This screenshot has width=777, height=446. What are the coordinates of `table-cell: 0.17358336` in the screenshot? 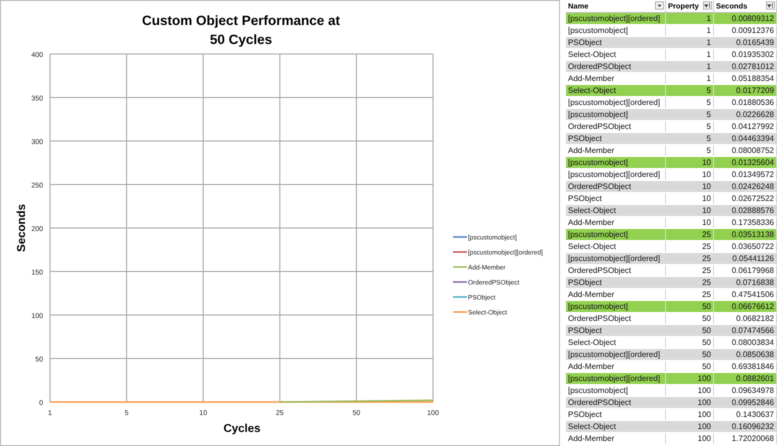 It's located at (745, 222).